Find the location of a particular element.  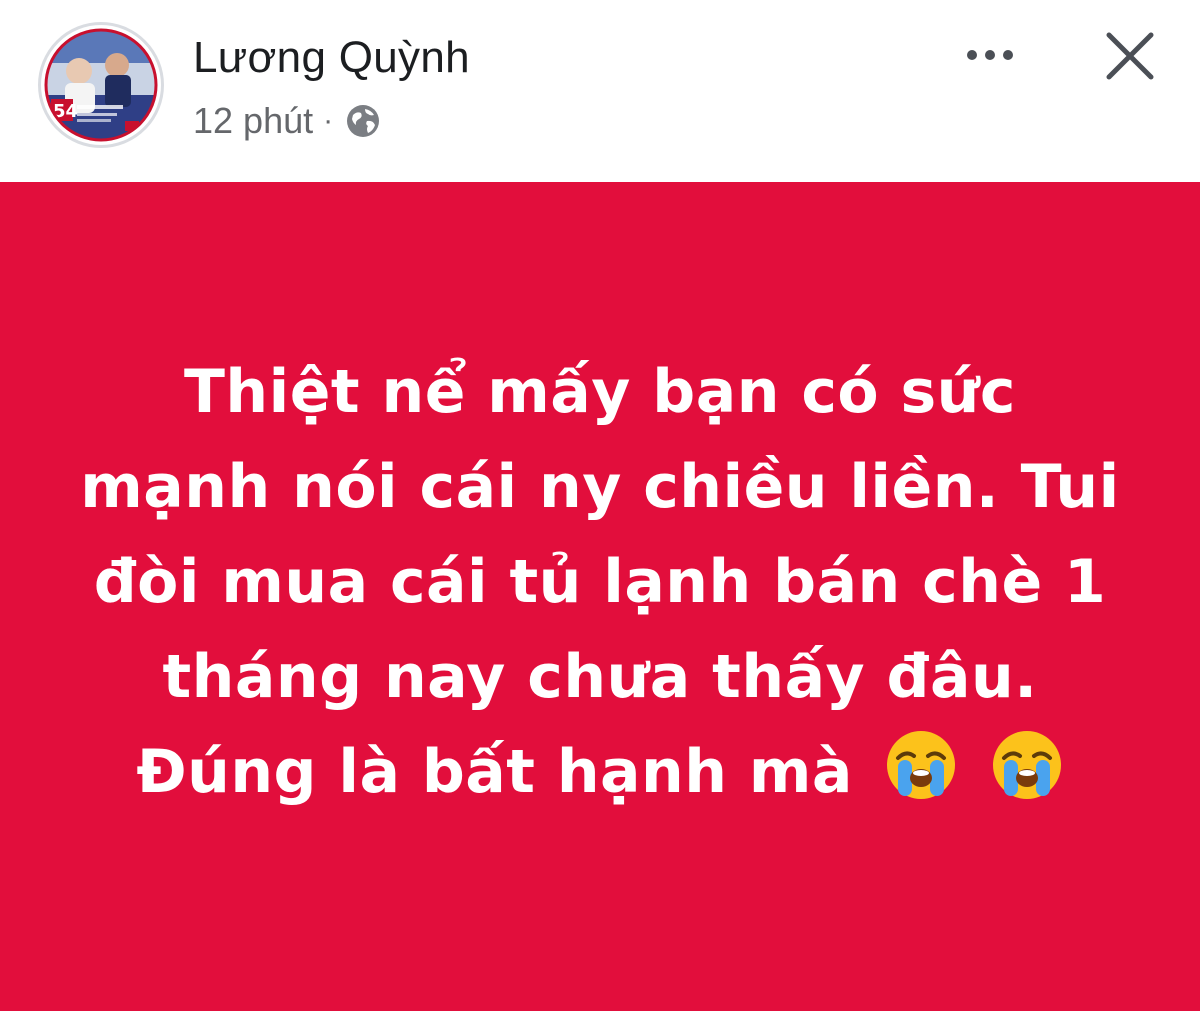

more-options-button is located at coordinates (990, 55).